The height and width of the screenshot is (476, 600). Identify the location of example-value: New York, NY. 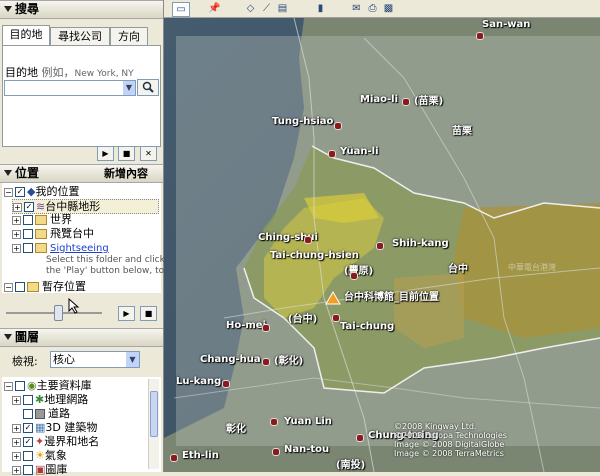
(104, 74).